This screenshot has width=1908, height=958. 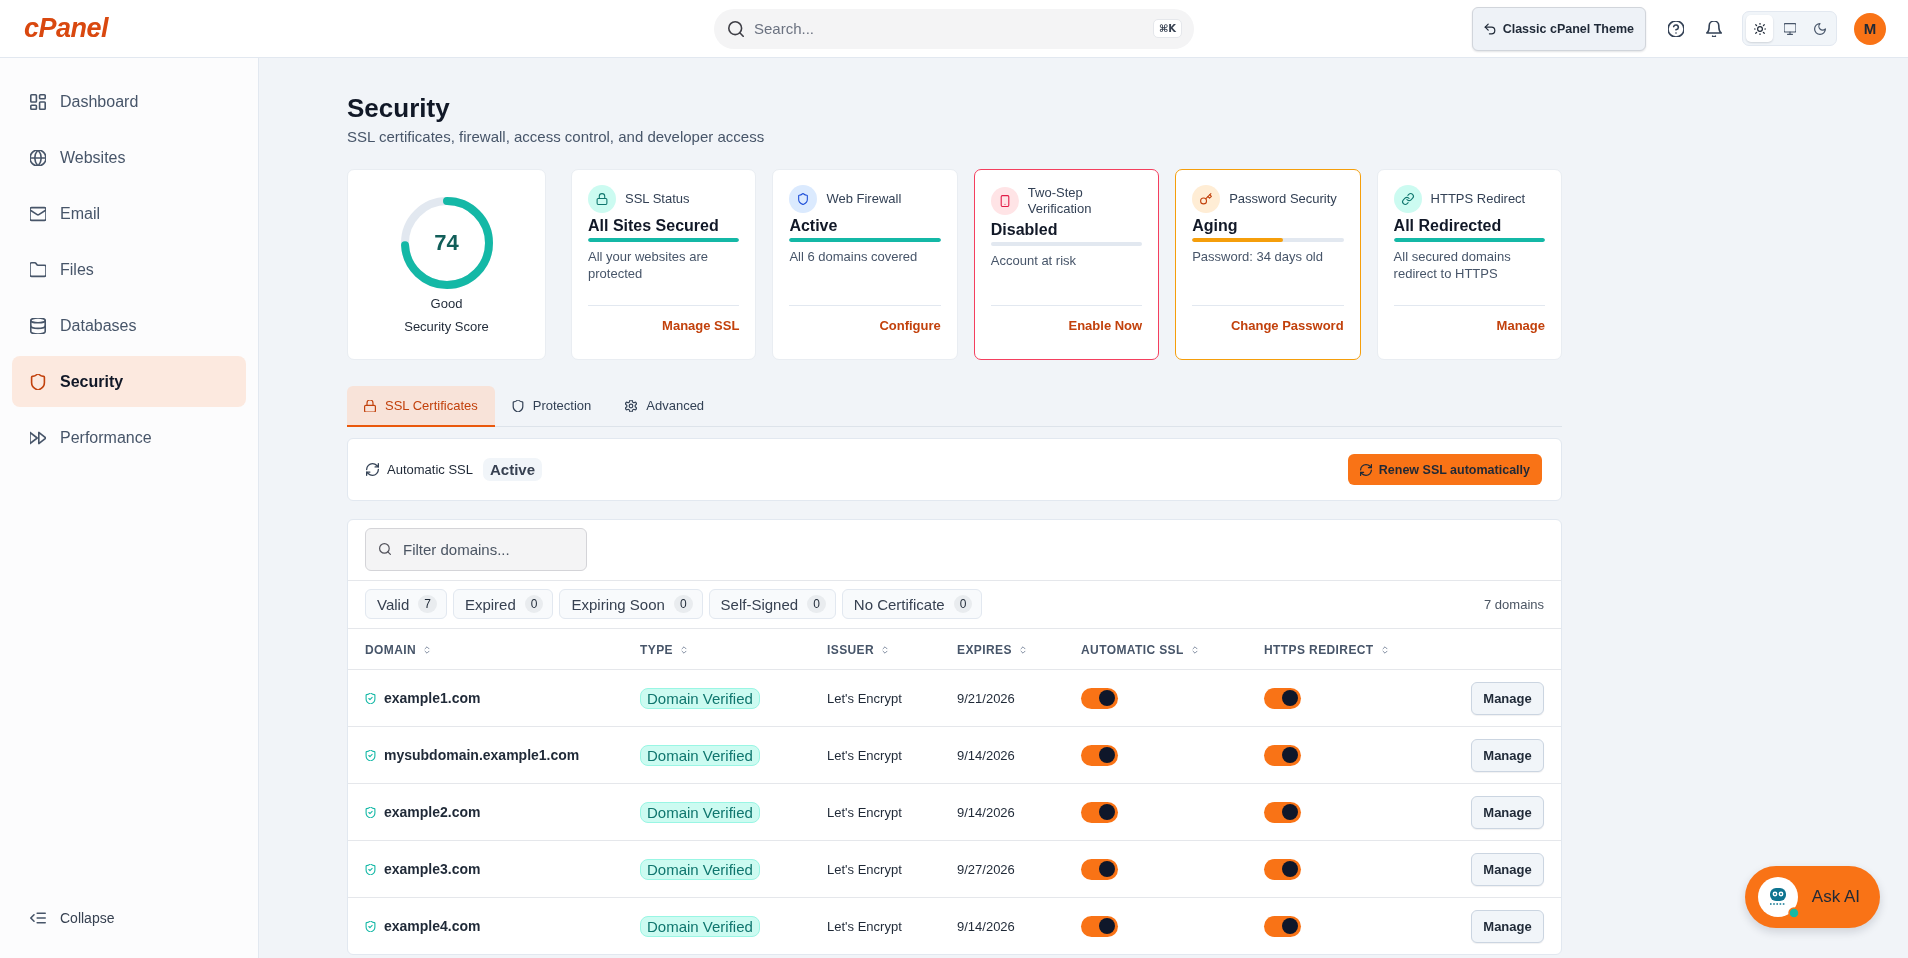 I want to click on status-value: All Redirected, so click(x=1448, y=226).